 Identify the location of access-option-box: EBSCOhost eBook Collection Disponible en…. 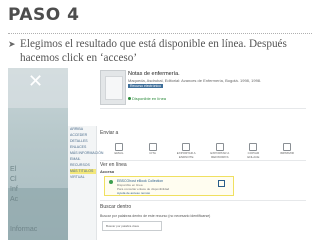
(169, 186).